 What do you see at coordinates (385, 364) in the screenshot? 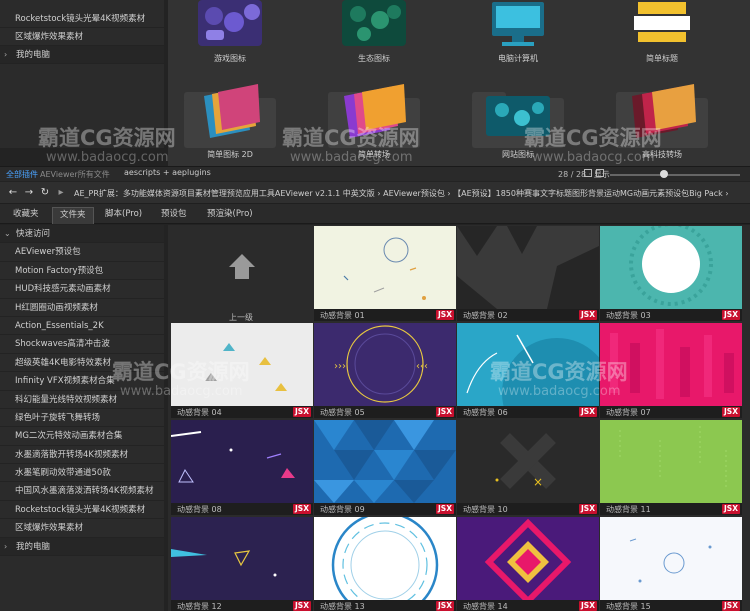
I see `thumbnail: ››› ‹‹‹` at bounding box center [385, 364].